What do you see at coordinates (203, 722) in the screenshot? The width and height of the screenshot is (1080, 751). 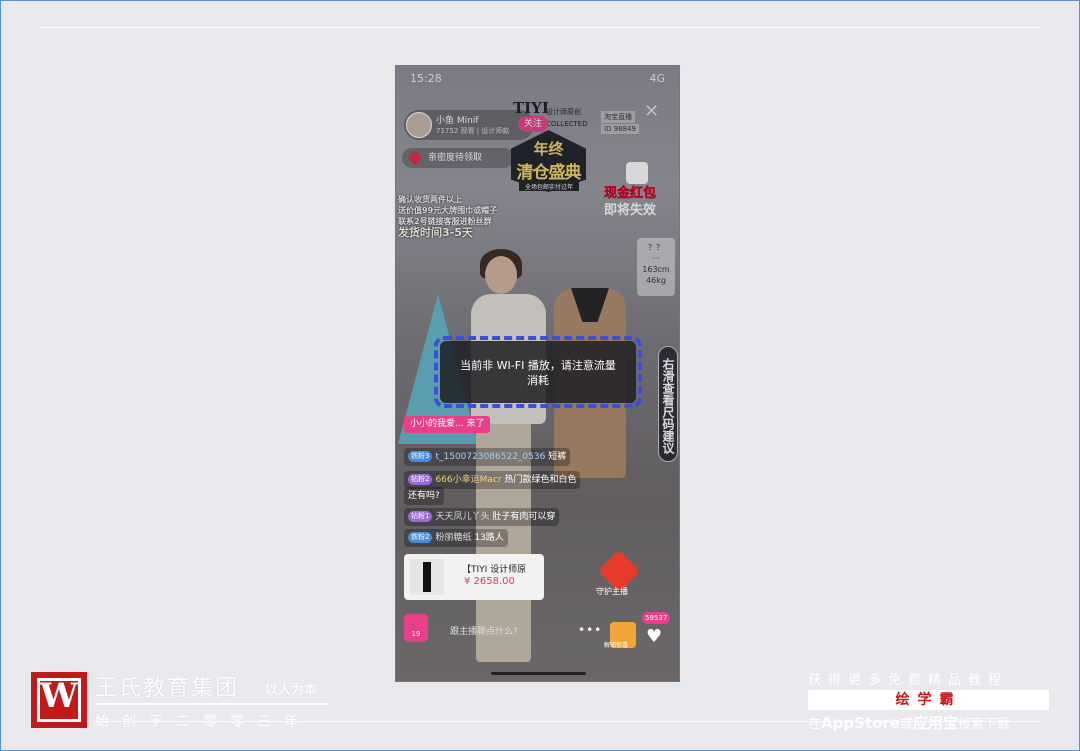 I see `company-since: 始创于二零零三年` at bounding box center [203, 722].